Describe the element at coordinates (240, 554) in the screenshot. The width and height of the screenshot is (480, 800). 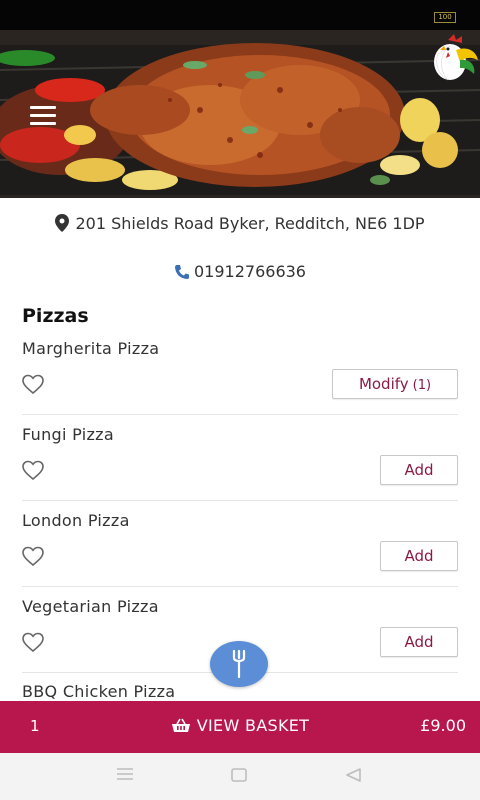
I see `menu-item: London Pizza Add` at that location.